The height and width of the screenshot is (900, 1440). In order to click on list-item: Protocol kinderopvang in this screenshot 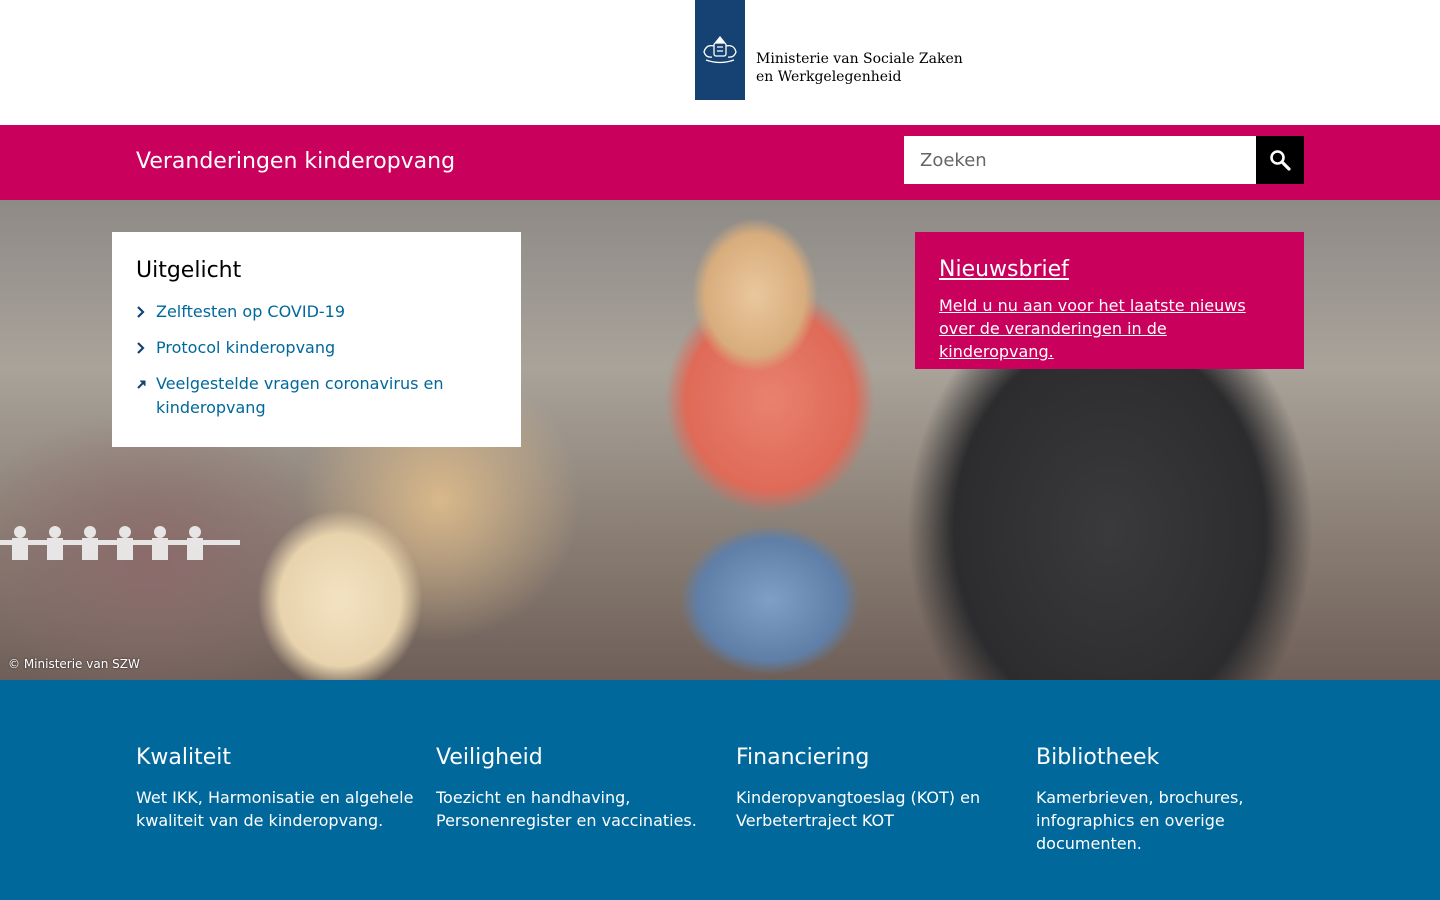, I will do `click(316, 348)`.